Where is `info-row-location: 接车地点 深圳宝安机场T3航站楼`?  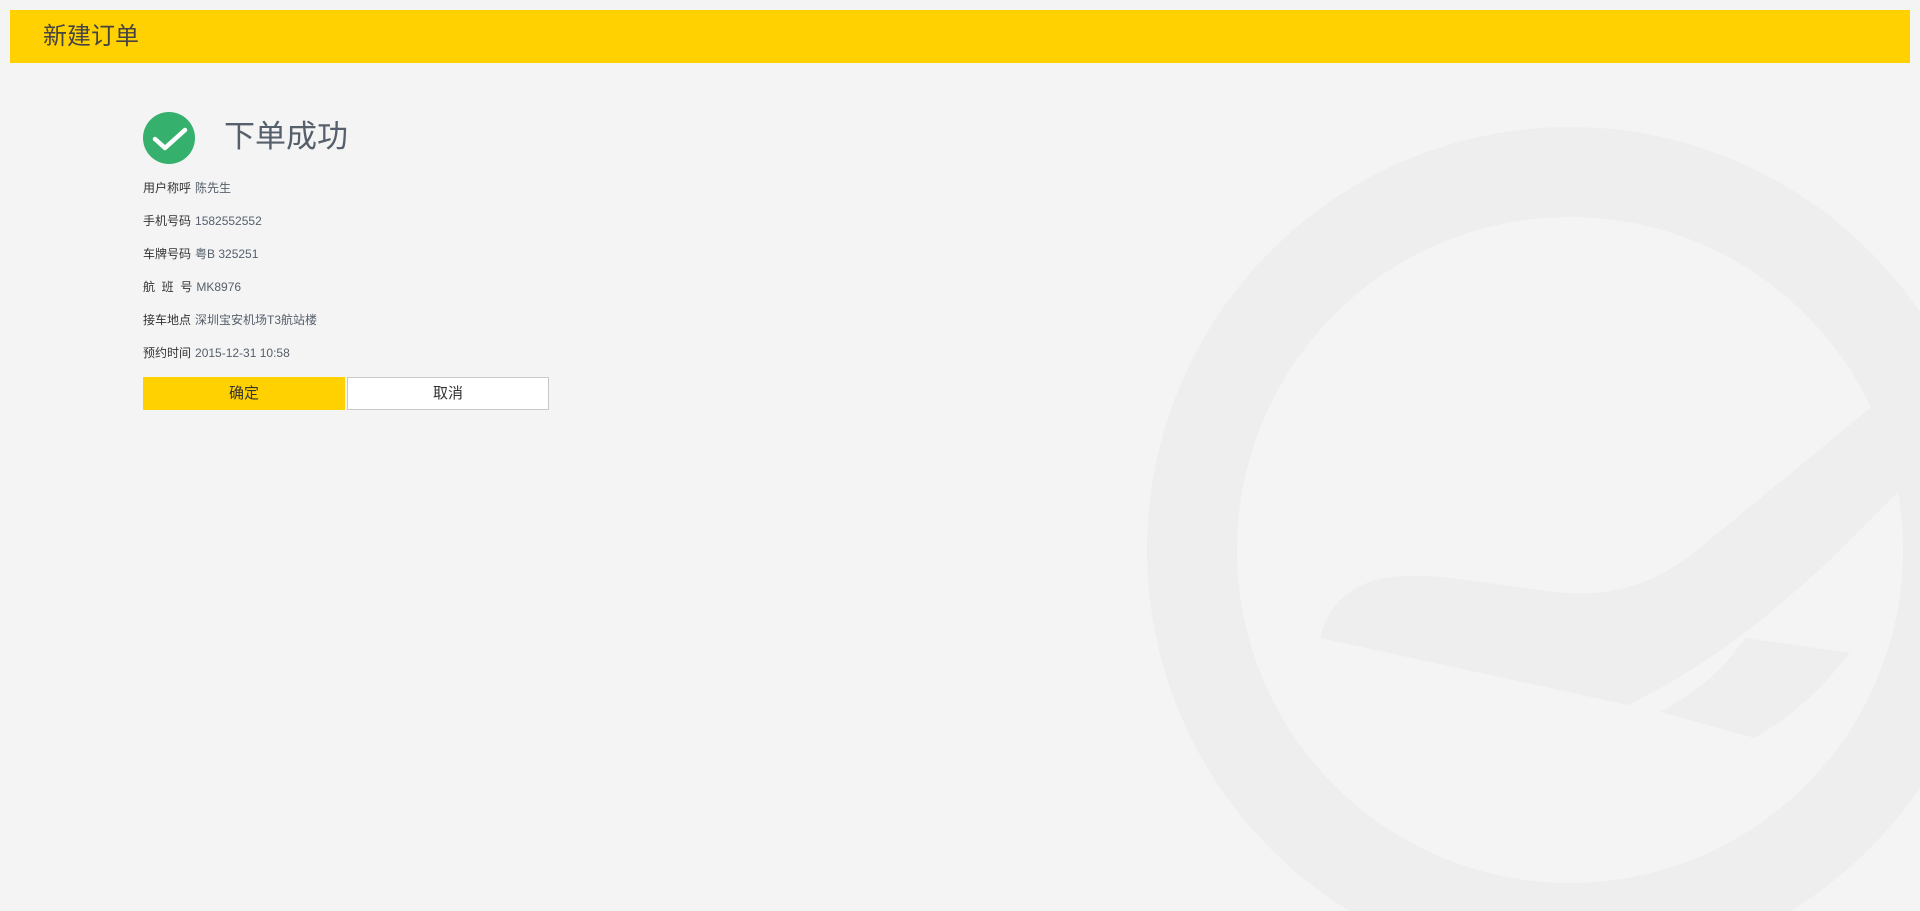
info-row-location: 接车地点 深圳宝安机场T3航站楼 is located at coordinates (230, 328).